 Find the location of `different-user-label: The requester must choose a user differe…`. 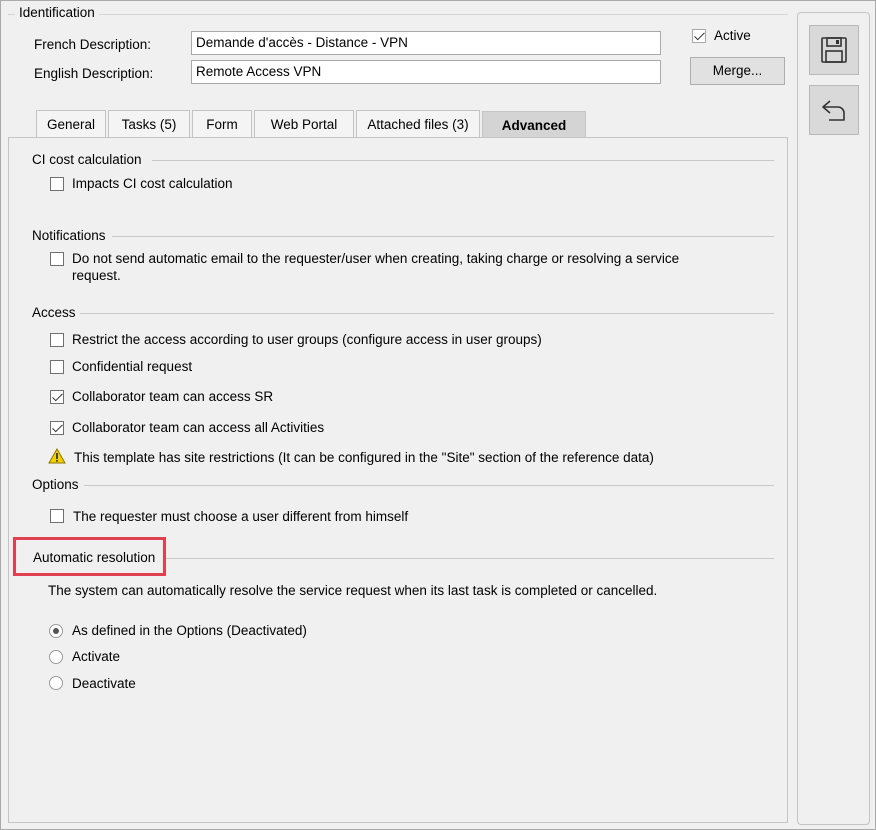

different-user-label: The requester must choose a user differe… is located at coordinates (241, 516).